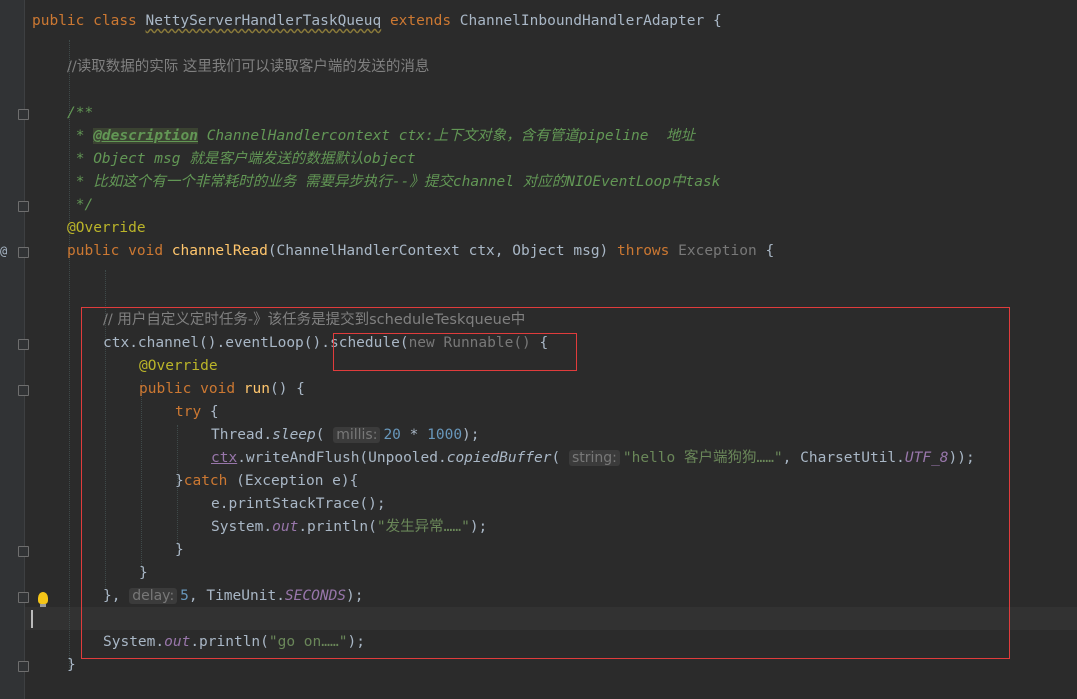 This screenshot has width=1077, height=699. Describe the element at coordinates (188, 412) in the screenshot. I see `keyword: try` at that location.